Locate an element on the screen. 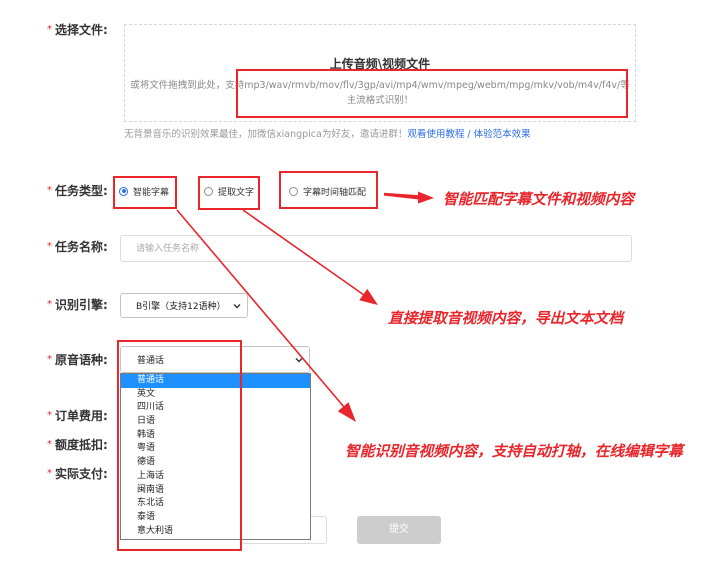 The height and width of the screenshot is (565, 720). language-option: 泰语 is located at coordinates (215, 518).